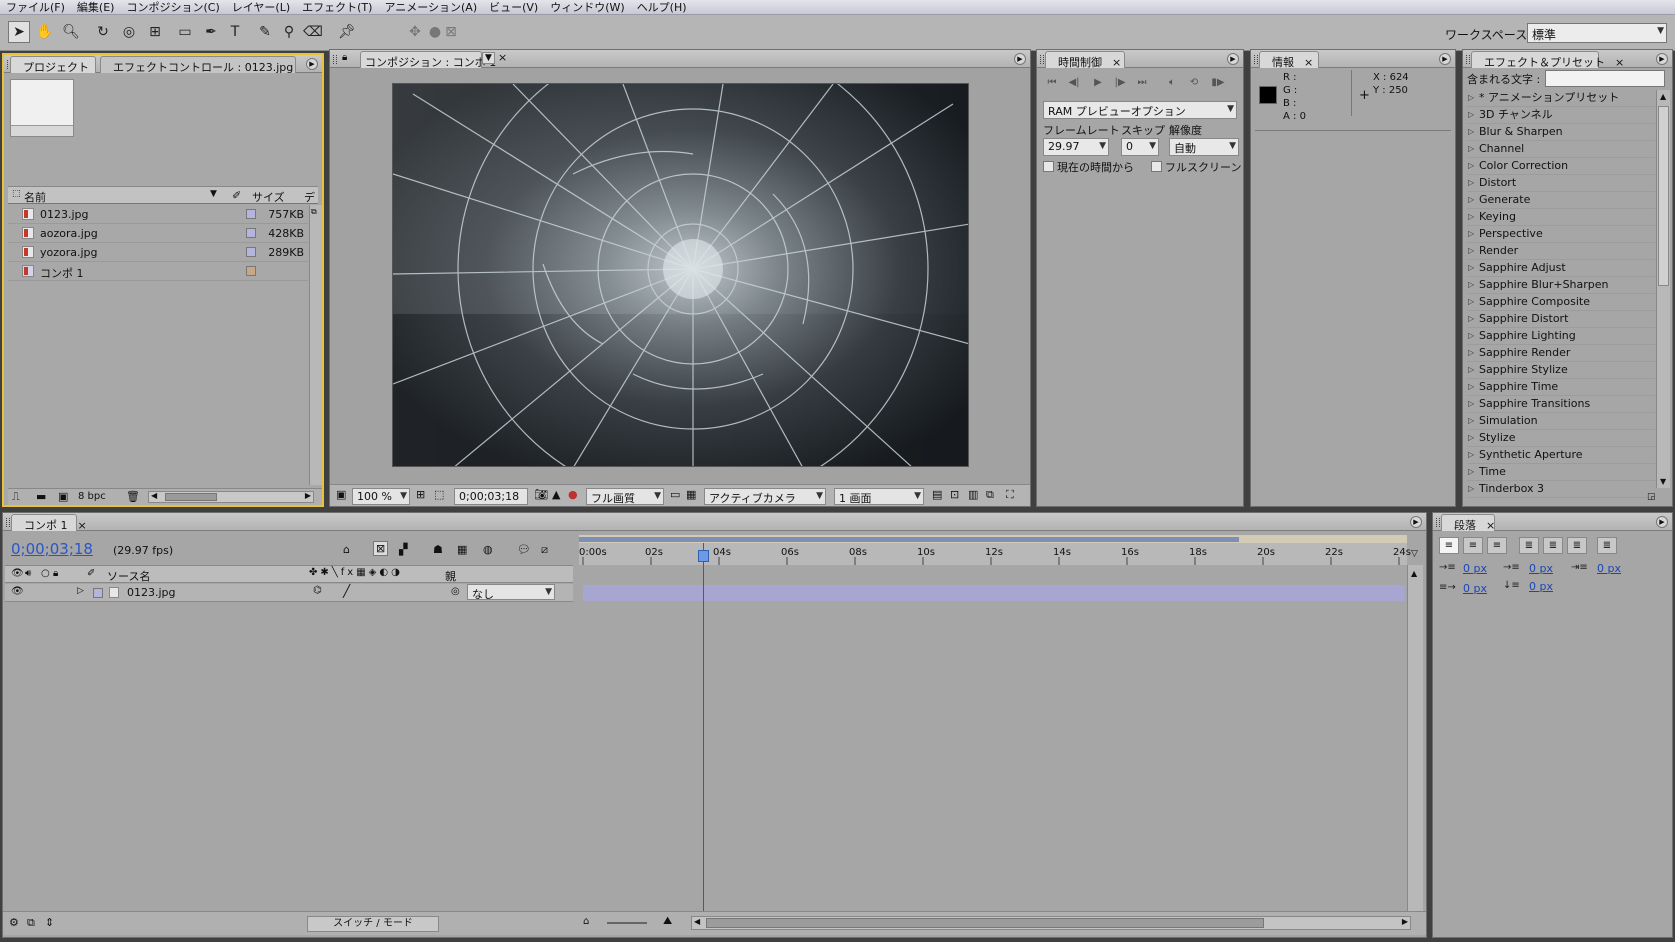  Describe the element at coordinates (1204, 147) in the screenshot. I see `resolution-select: 自動 ▼` at that location.